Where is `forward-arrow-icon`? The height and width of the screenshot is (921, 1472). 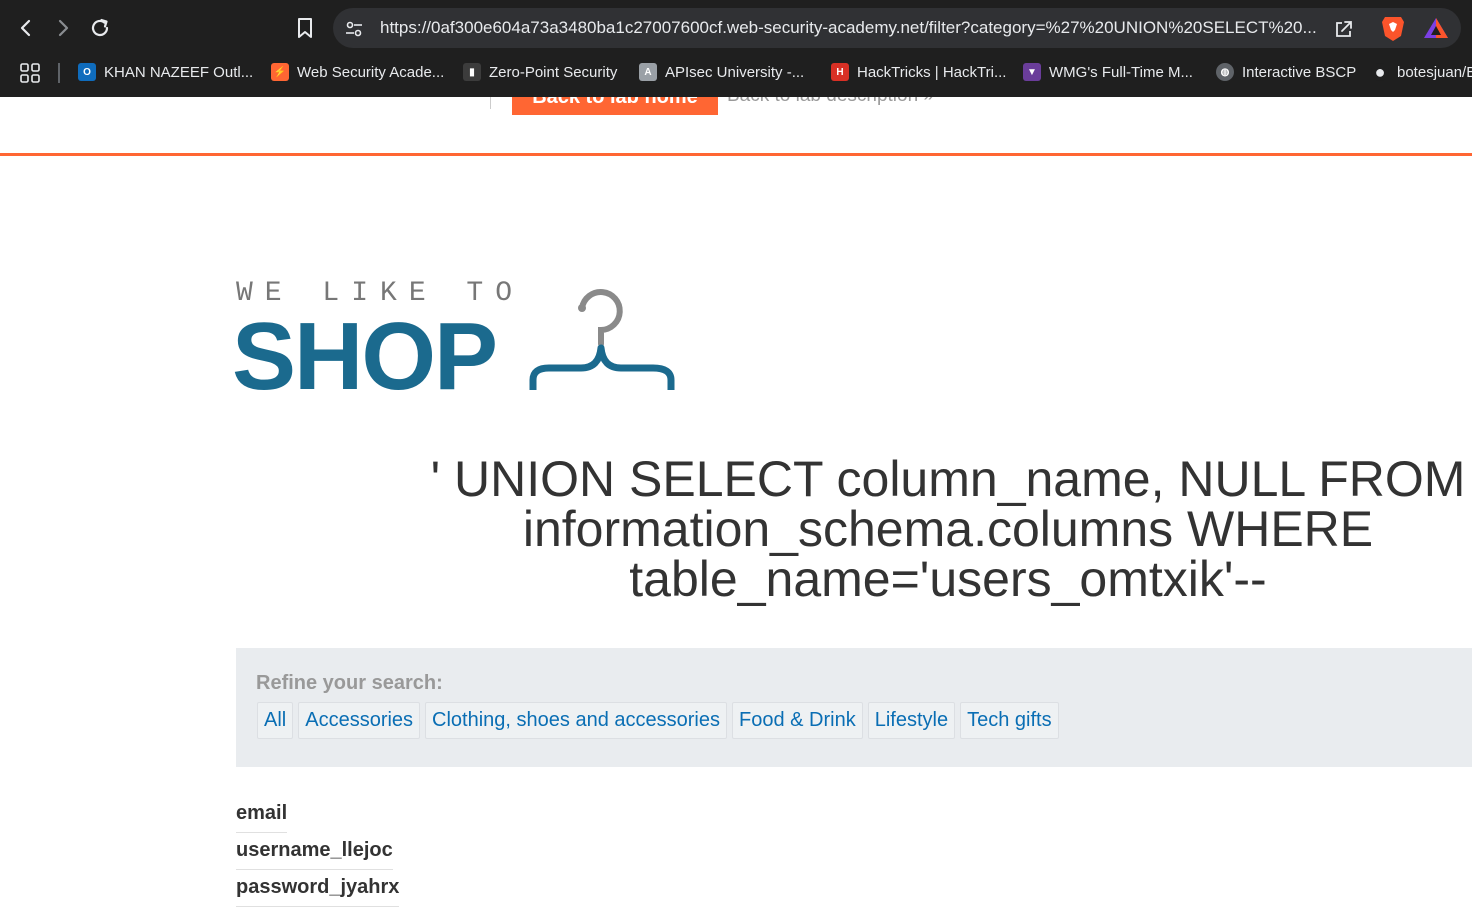
forward-arrow-icon is located at coordinates (63, 28).